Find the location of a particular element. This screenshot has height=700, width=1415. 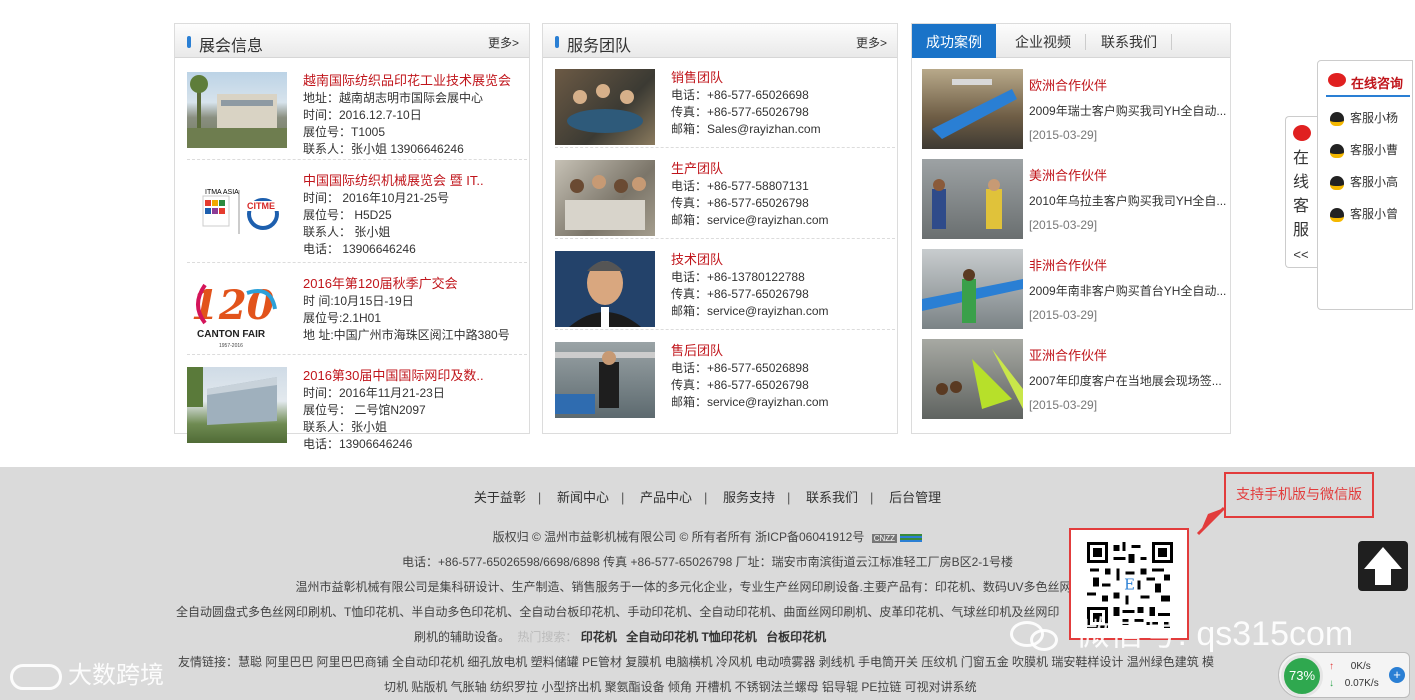

exhibition-more-link: 更多> is located at coordinates (503, 42).